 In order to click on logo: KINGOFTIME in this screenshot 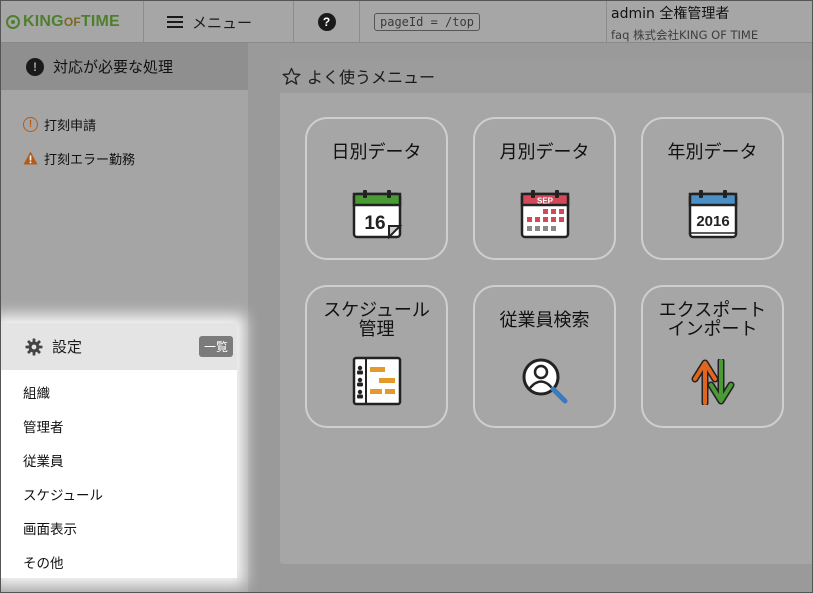, I will do `click(72, 22)`.